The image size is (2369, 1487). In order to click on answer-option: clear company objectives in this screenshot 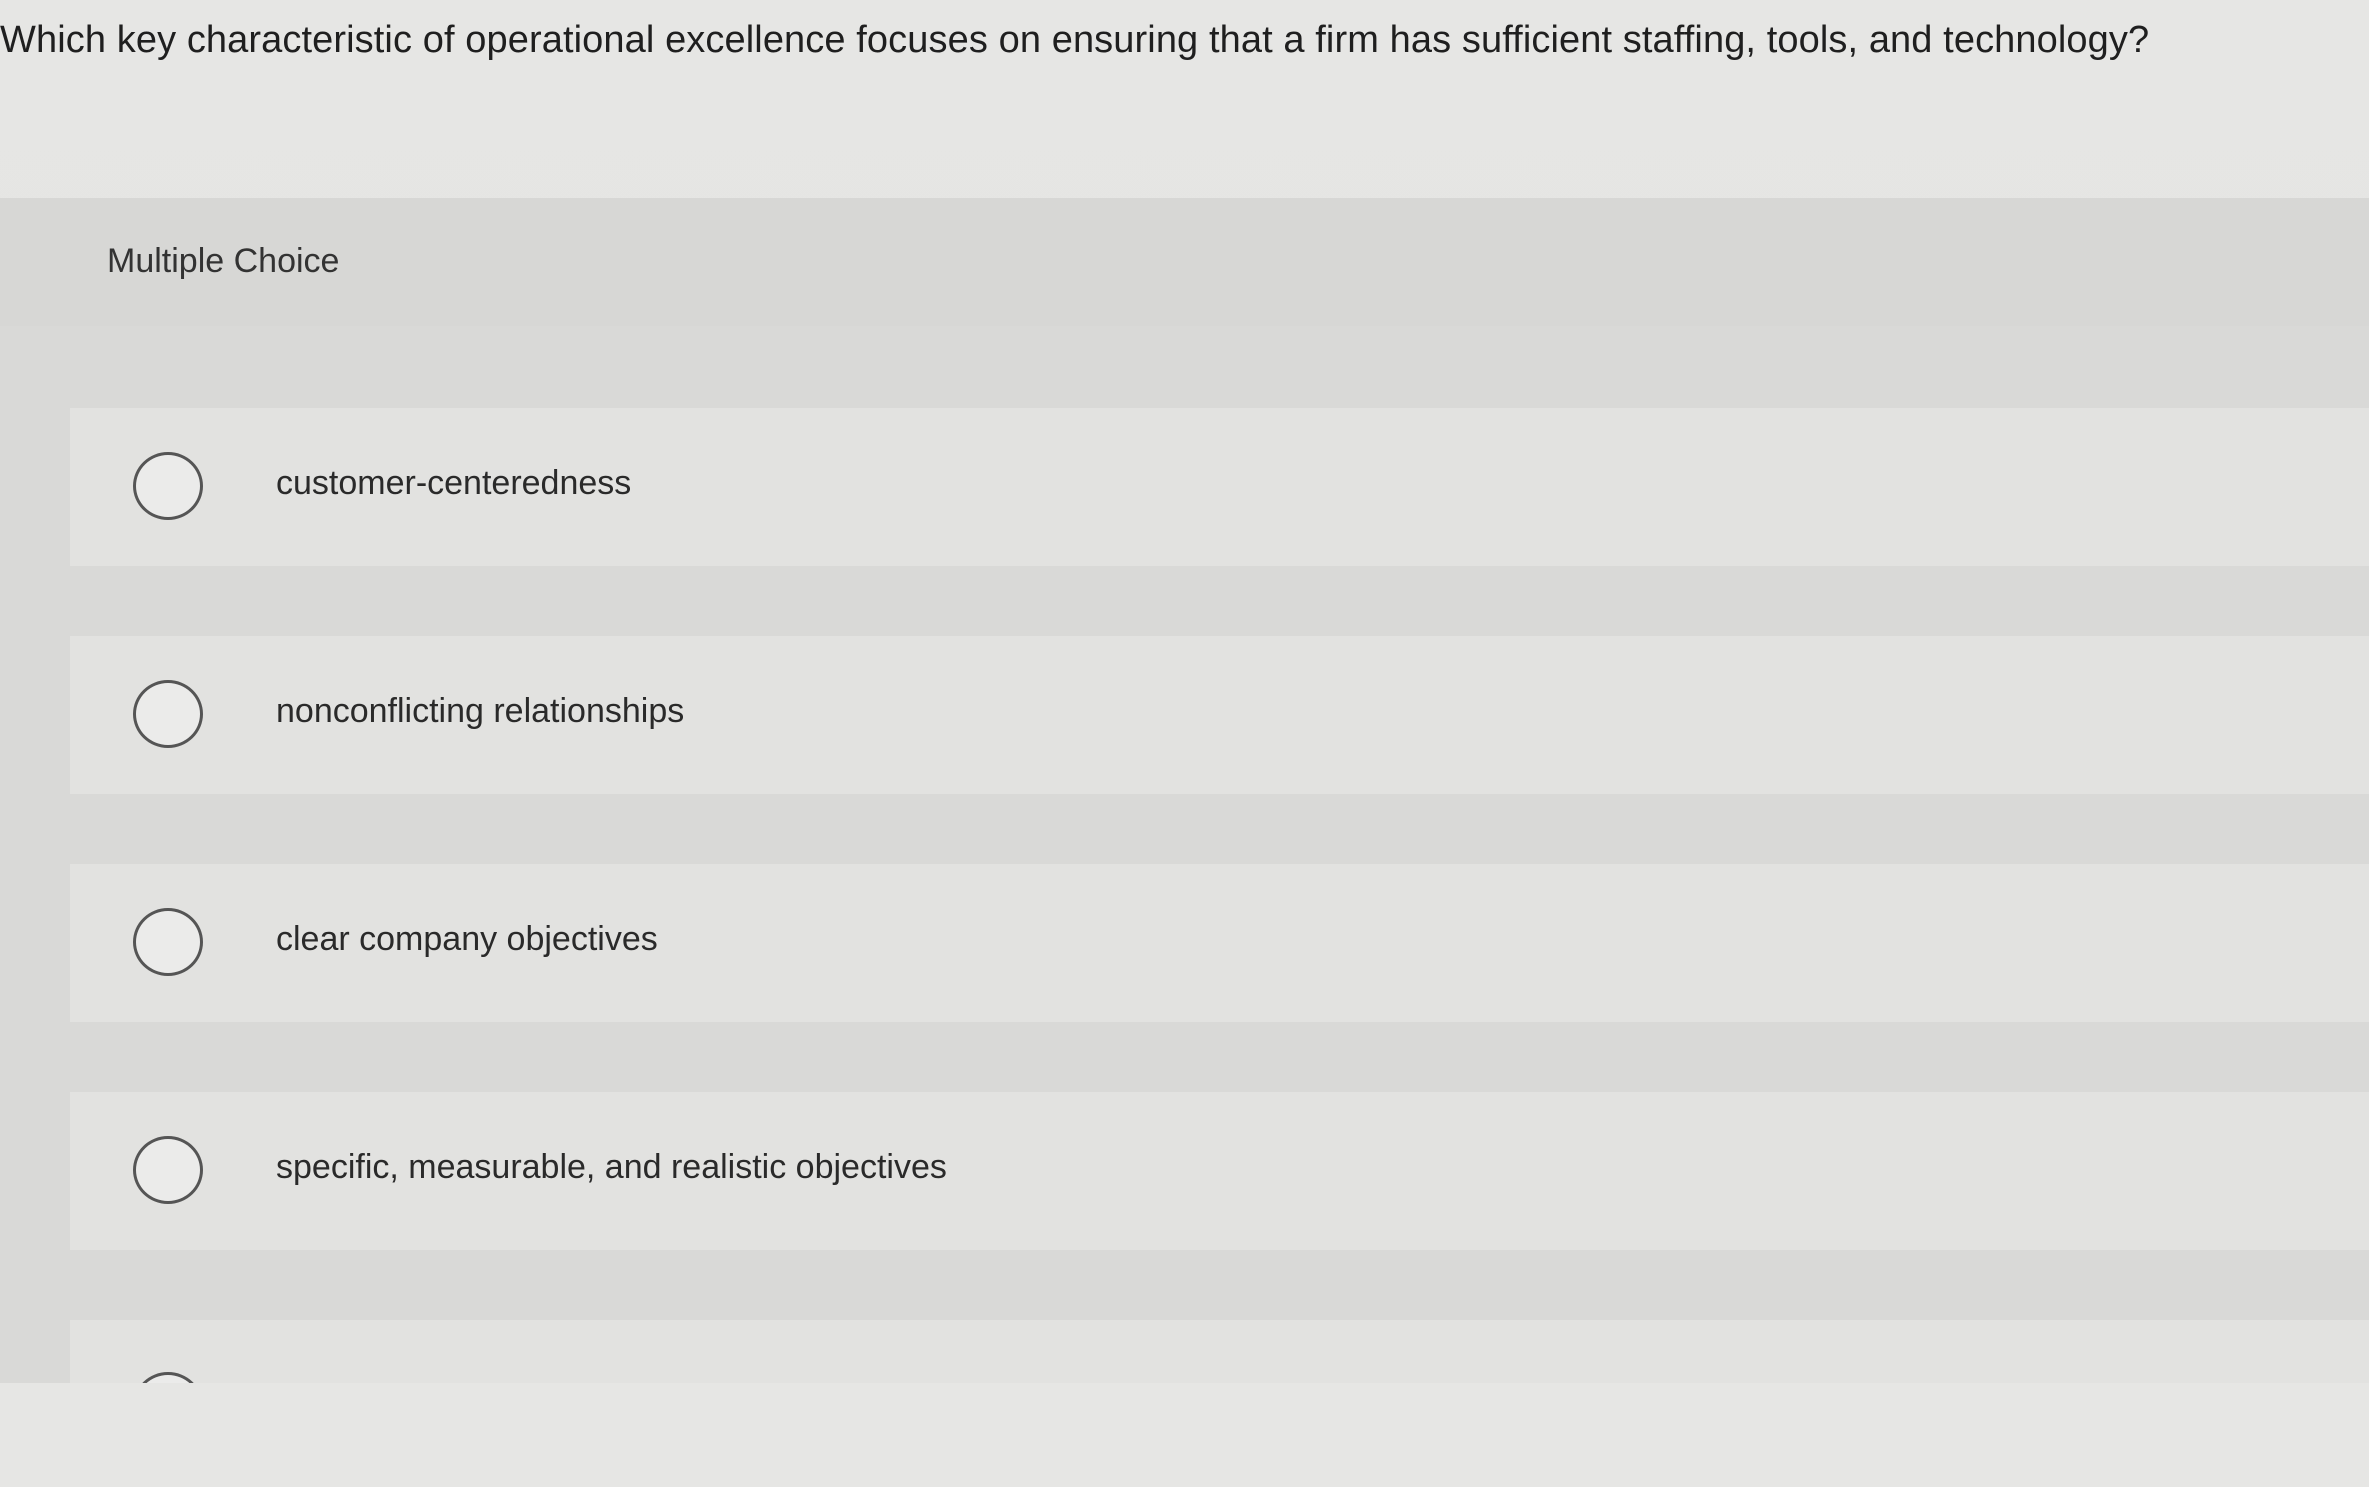, I will do `click(1219, 943)`.